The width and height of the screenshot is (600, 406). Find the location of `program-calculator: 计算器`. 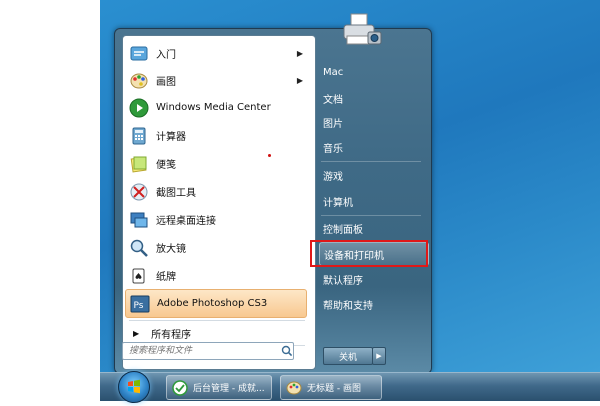

program-calculator: 计算器 is located at coordinates (218, 135).